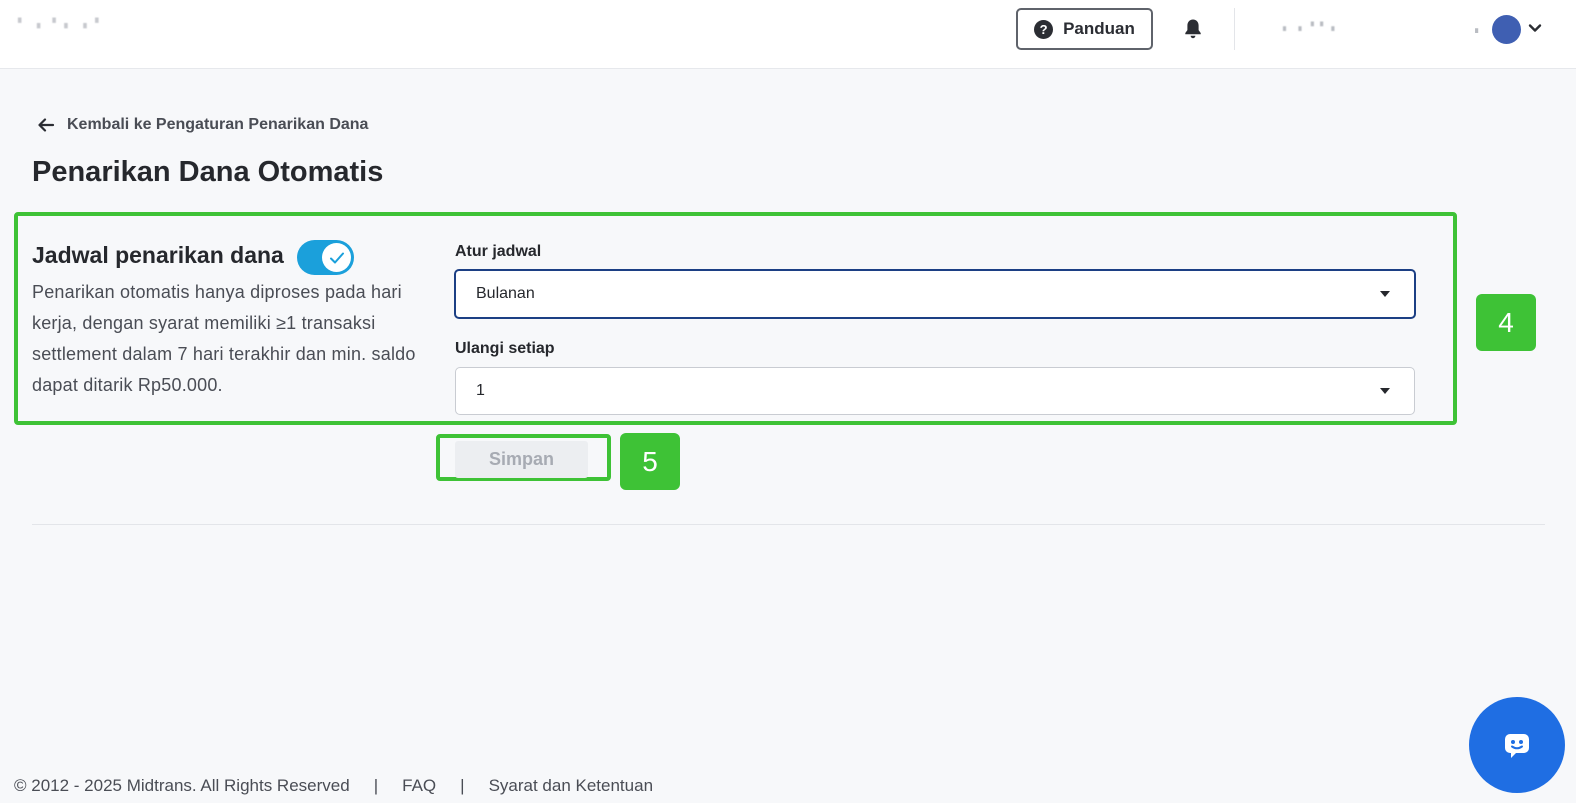 This screenshot has width=1576, height=803. What do you see at coordinates (1475, 28) in the screenshot?
I see `user-initial: ▗` at bounding box center [1475, 28].